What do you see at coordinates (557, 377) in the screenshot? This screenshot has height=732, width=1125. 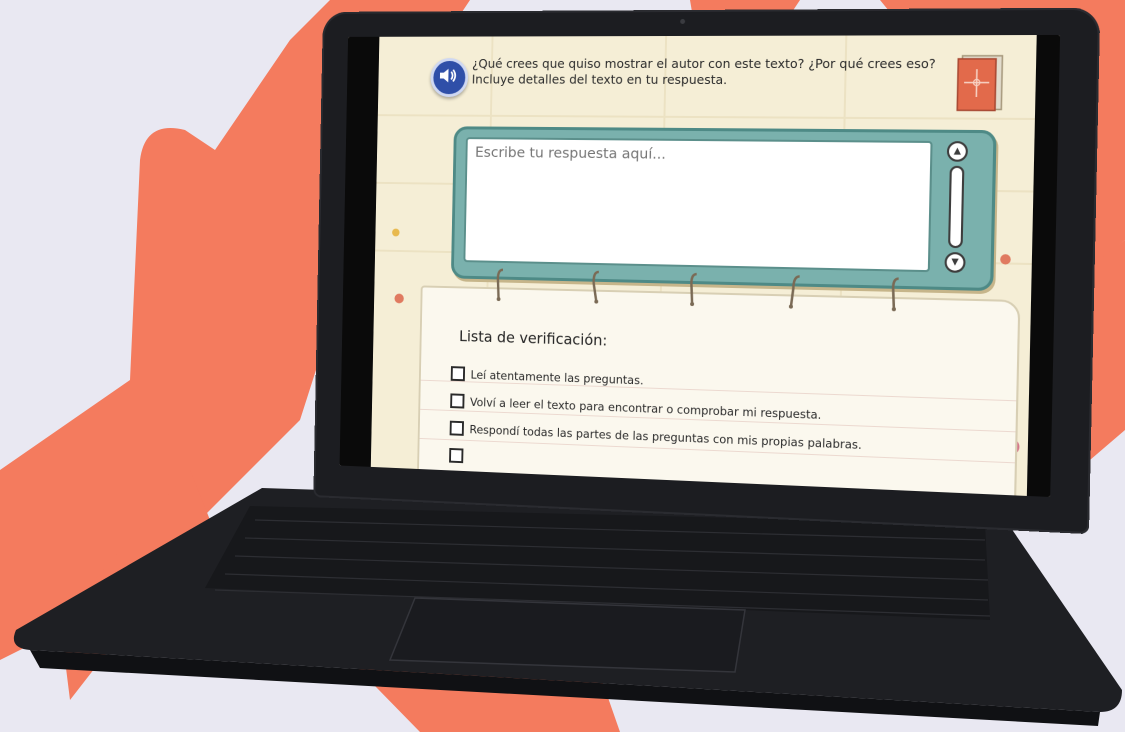 I see `checklist-item-label: Leí atentamente las preguntas.` at bounding box center [557, 377].